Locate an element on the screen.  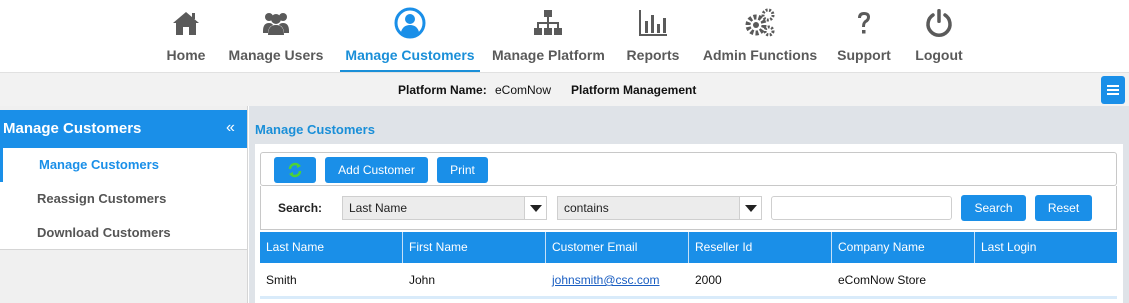
cell-reseller-id: 2000 is located at coordinates (760, 279).